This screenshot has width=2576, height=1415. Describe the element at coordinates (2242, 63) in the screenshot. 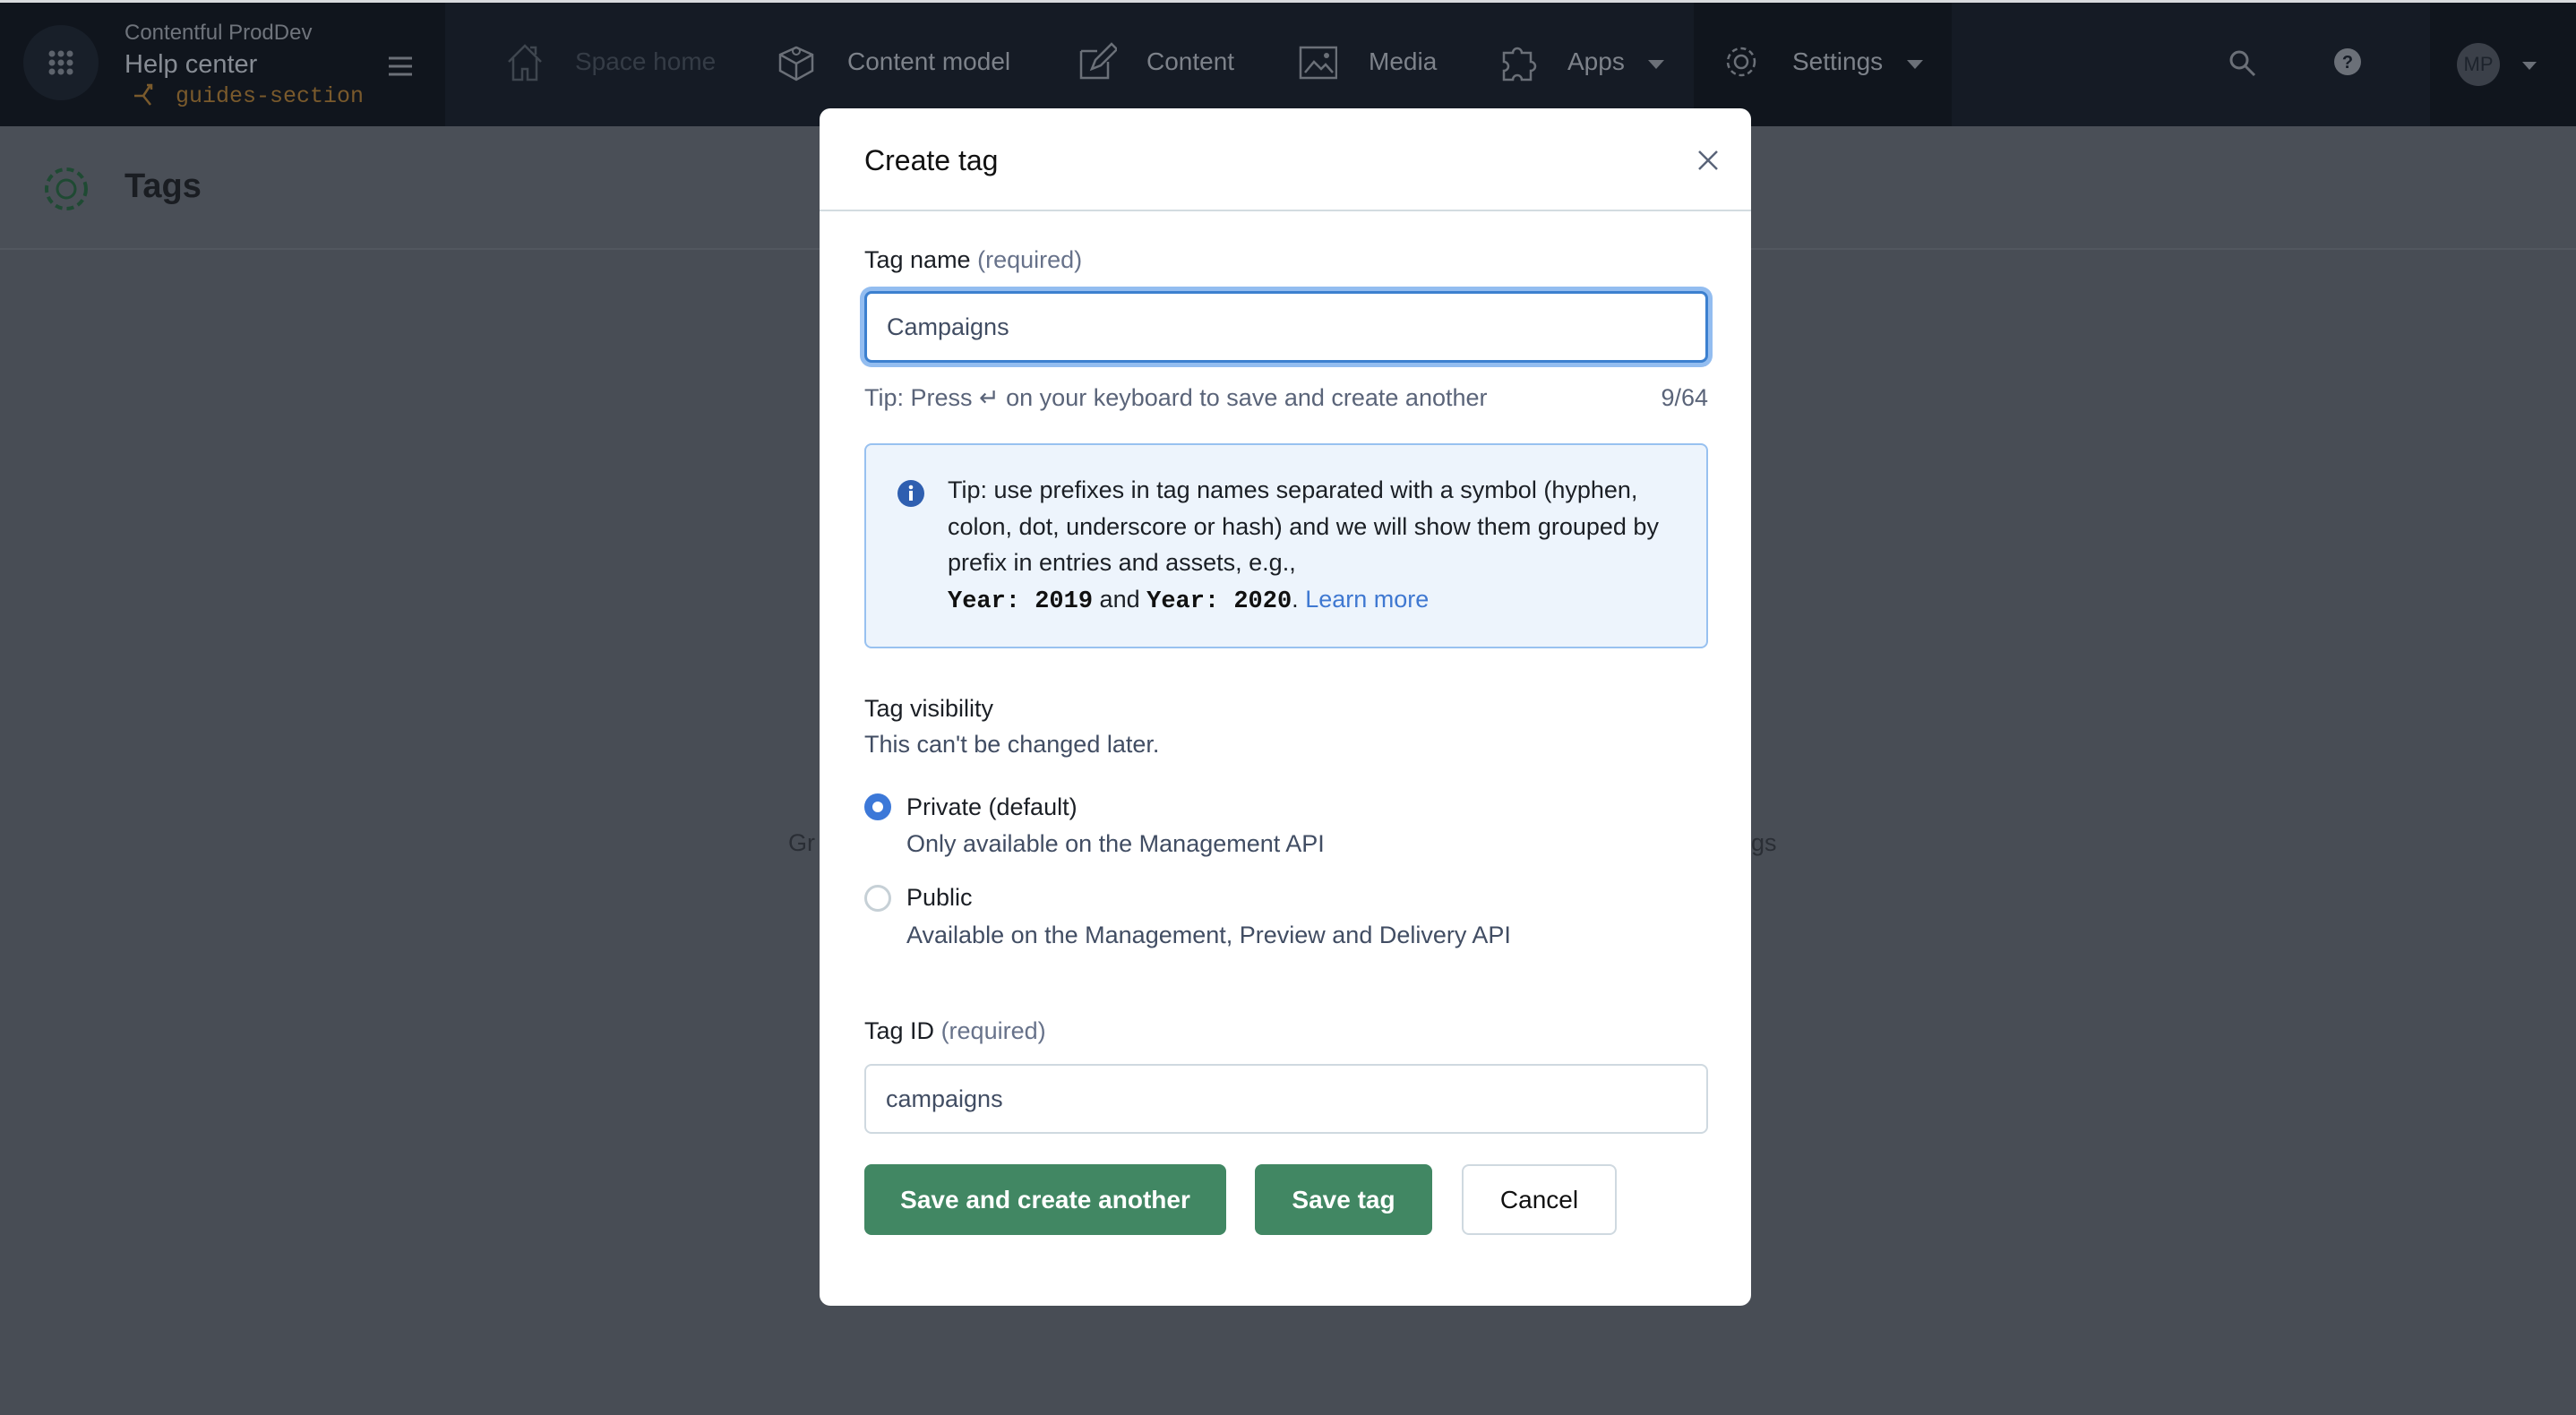

I see `search-icon` at that location.